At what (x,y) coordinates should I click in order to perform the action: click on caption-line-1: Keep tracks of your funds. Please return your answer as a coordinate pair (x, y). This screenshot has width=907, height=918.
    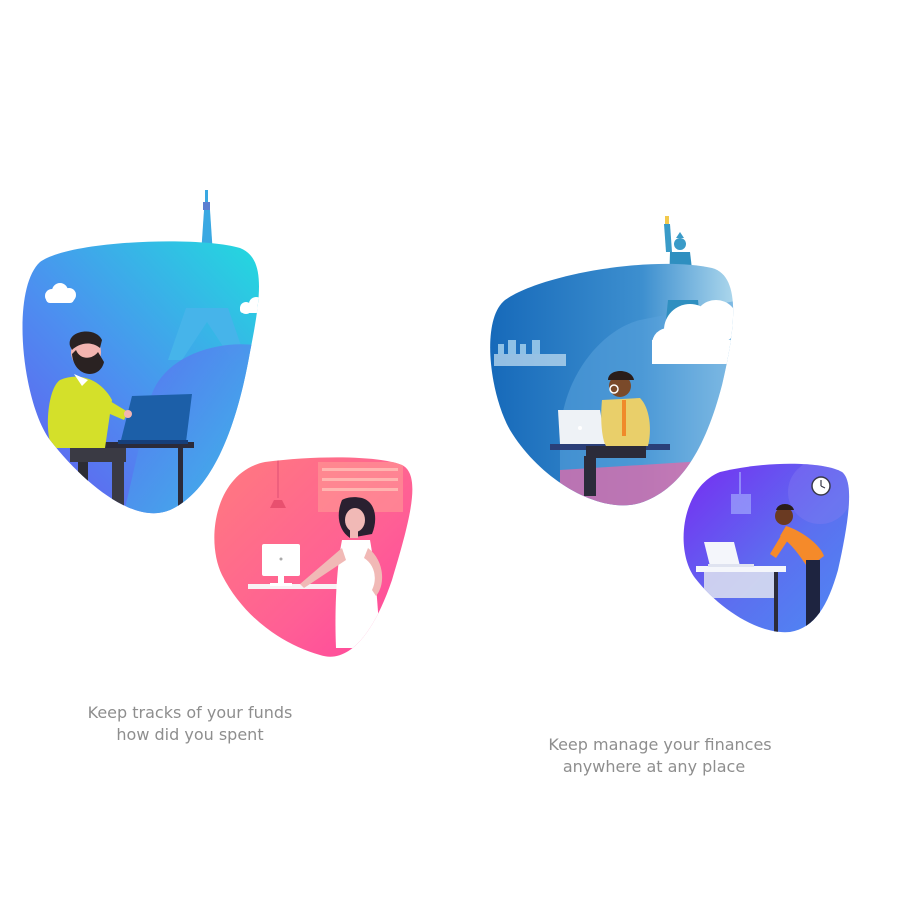
    Looking at the image, I should click on (190, 712).